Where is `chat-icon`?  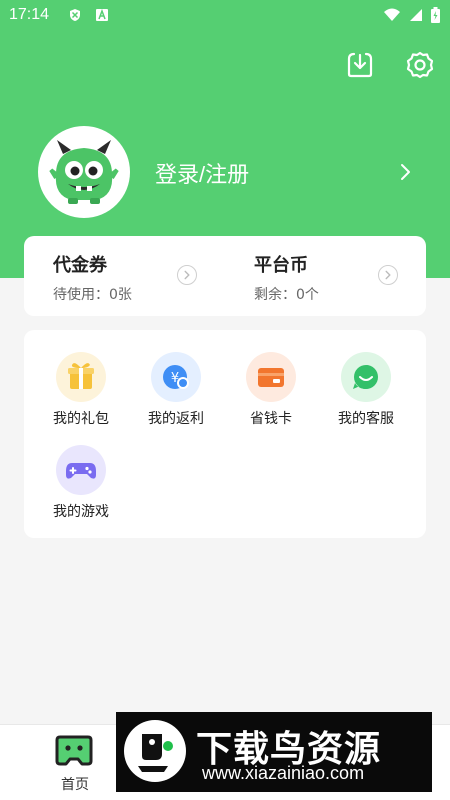 chat-icon is located at coordinates (366, 377).